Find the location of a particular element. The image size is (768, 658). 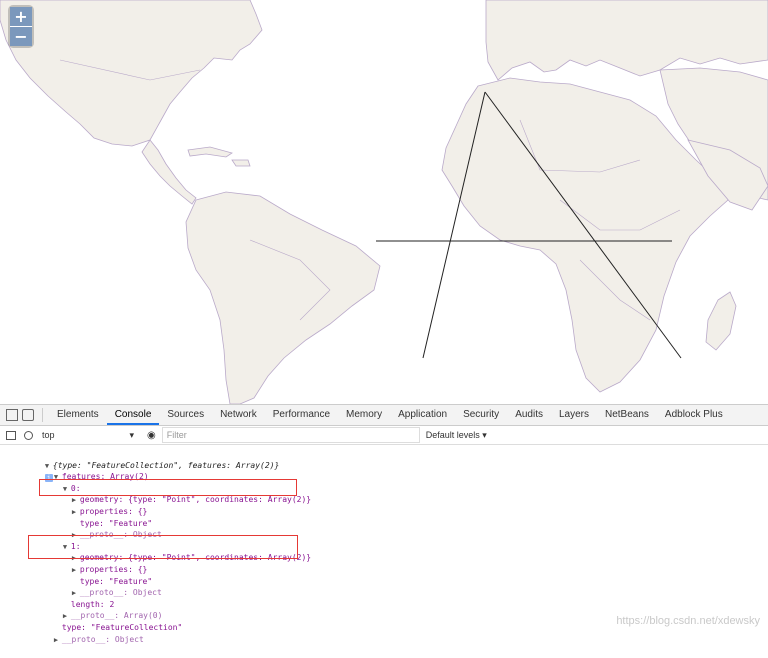

tab-performance: Performance is located at coordinates (301, 415).